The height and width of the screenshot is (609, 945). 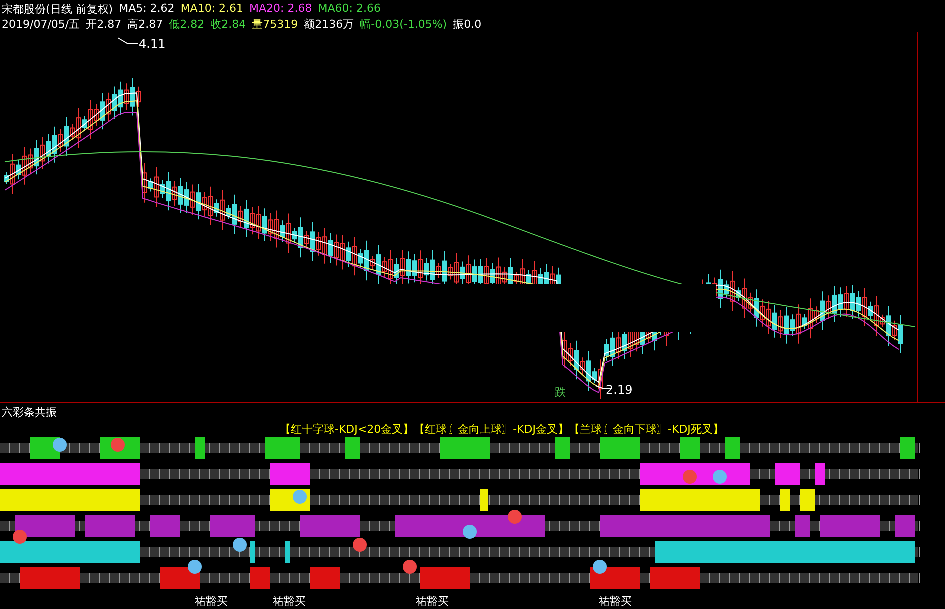 I want to click on quote-value: 额2136万, so click(x=329, y=24).